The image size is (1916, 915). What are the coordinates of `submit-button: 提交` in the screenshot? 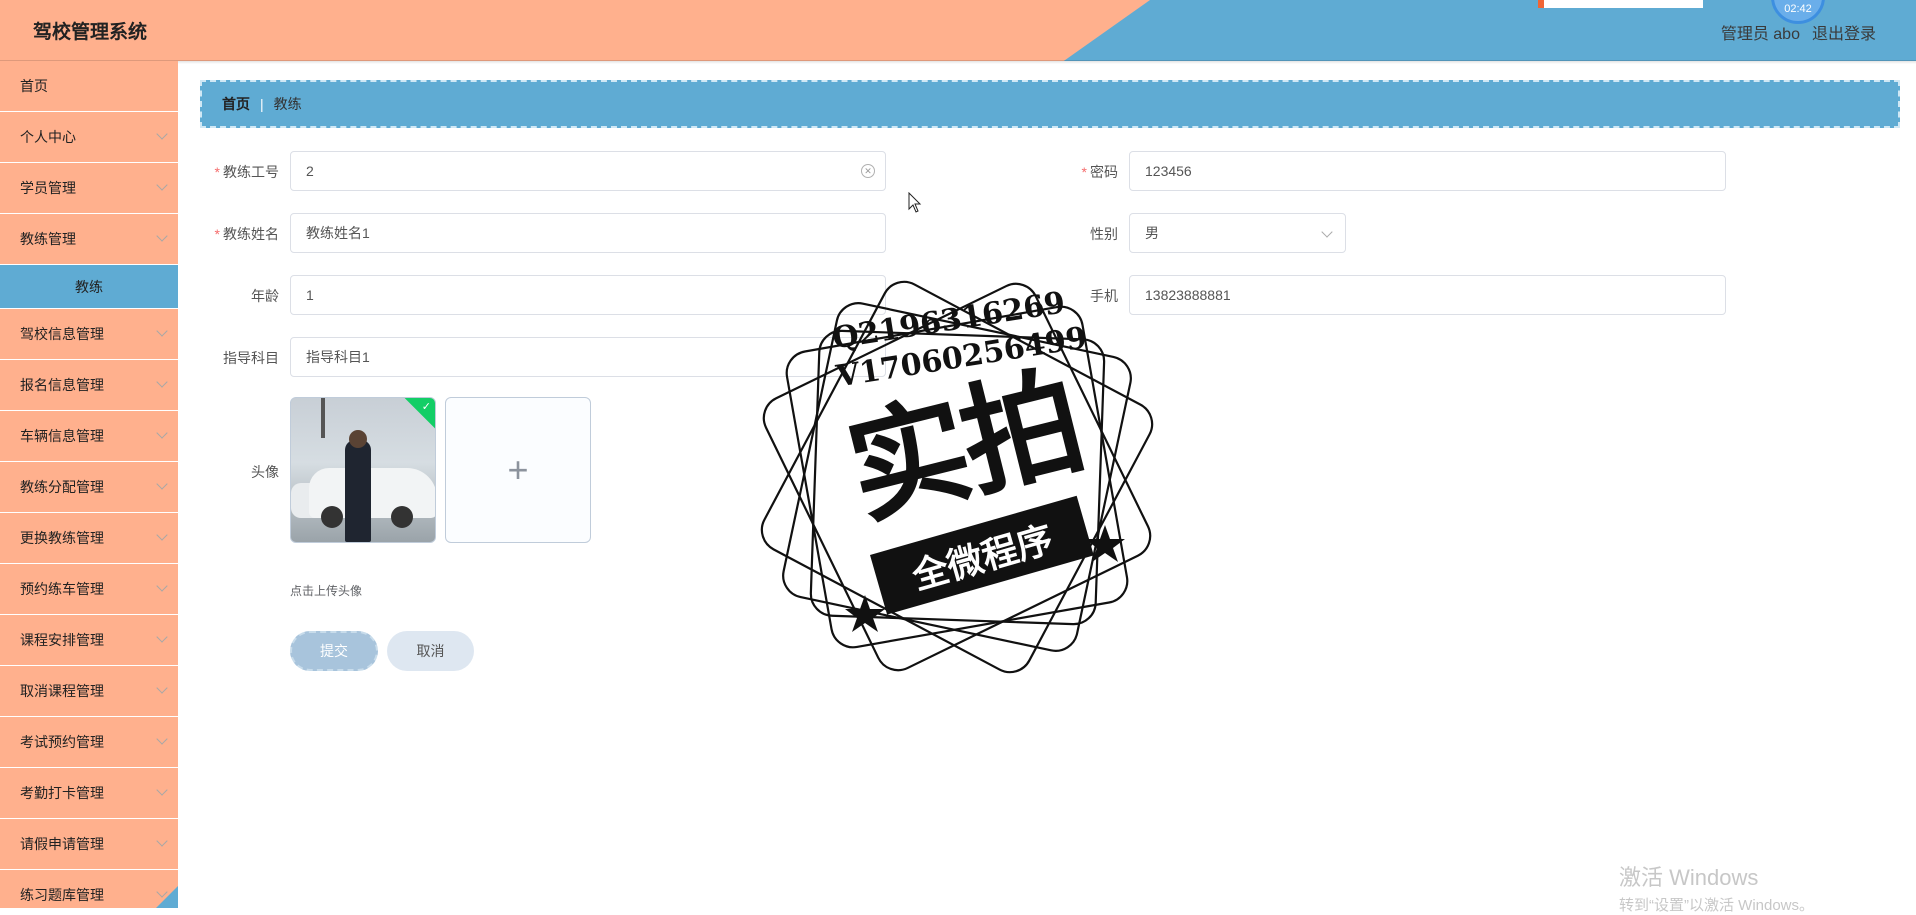 It's located at (334, 651).